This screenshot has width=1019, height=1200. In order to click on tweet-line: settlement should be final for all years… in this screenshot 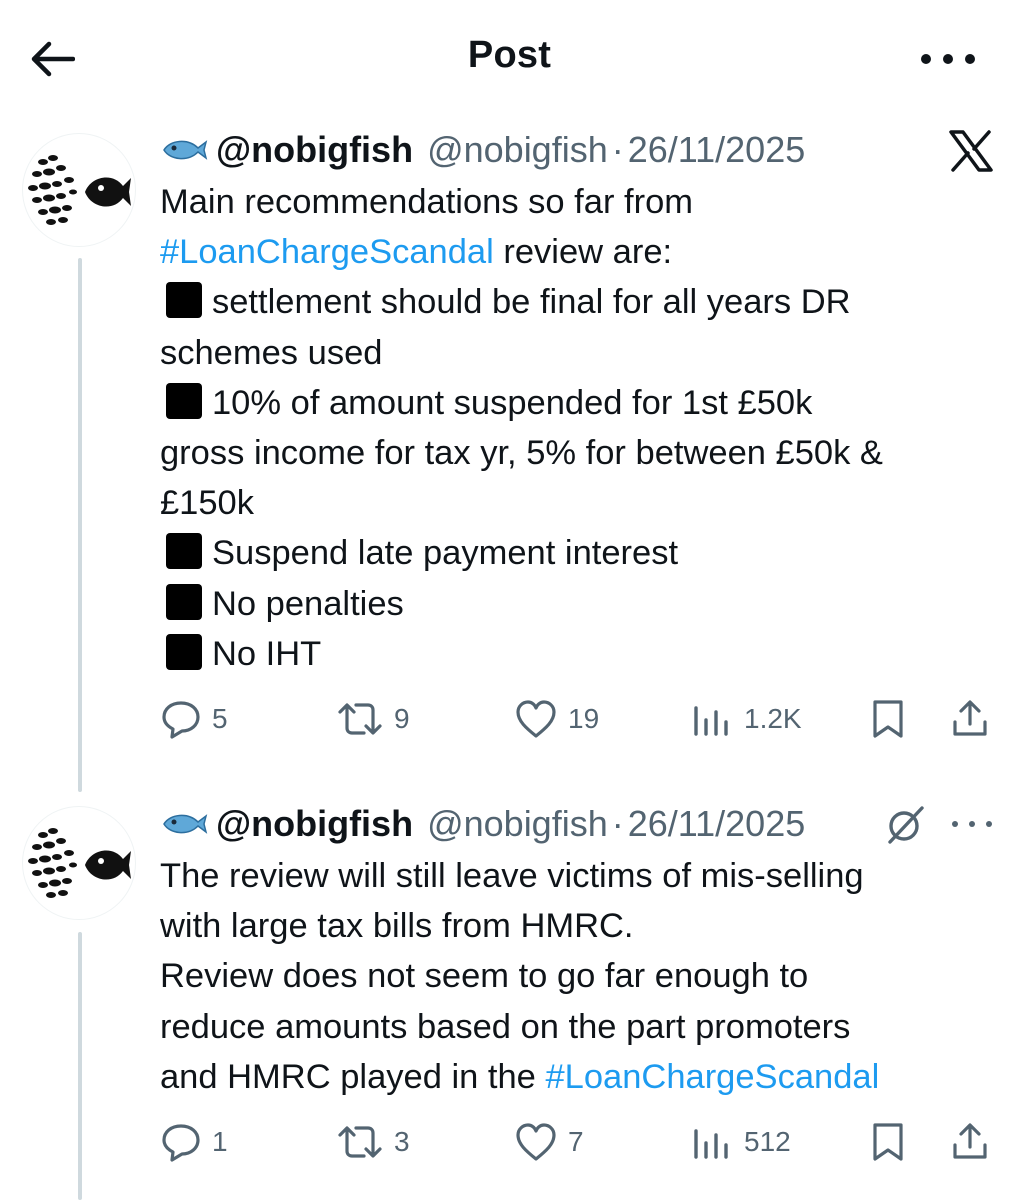, I will do `click(574, 302)`.